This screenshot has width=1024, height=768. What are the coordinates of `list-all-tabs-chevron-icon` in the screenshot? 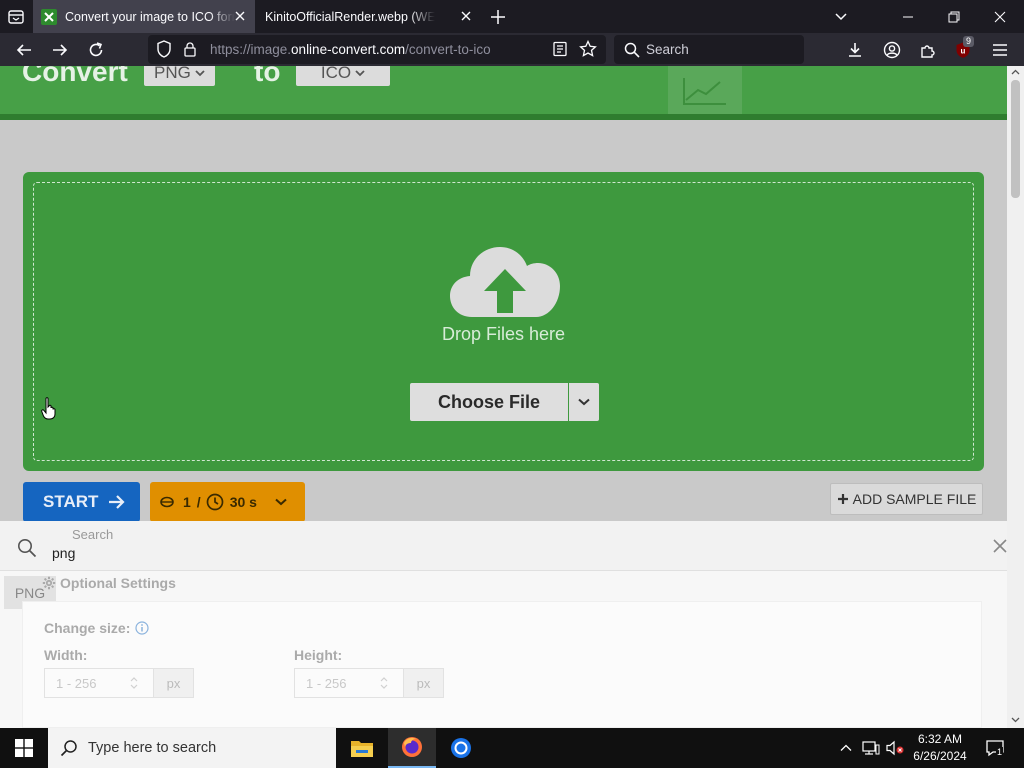 It's located at (841, 16).